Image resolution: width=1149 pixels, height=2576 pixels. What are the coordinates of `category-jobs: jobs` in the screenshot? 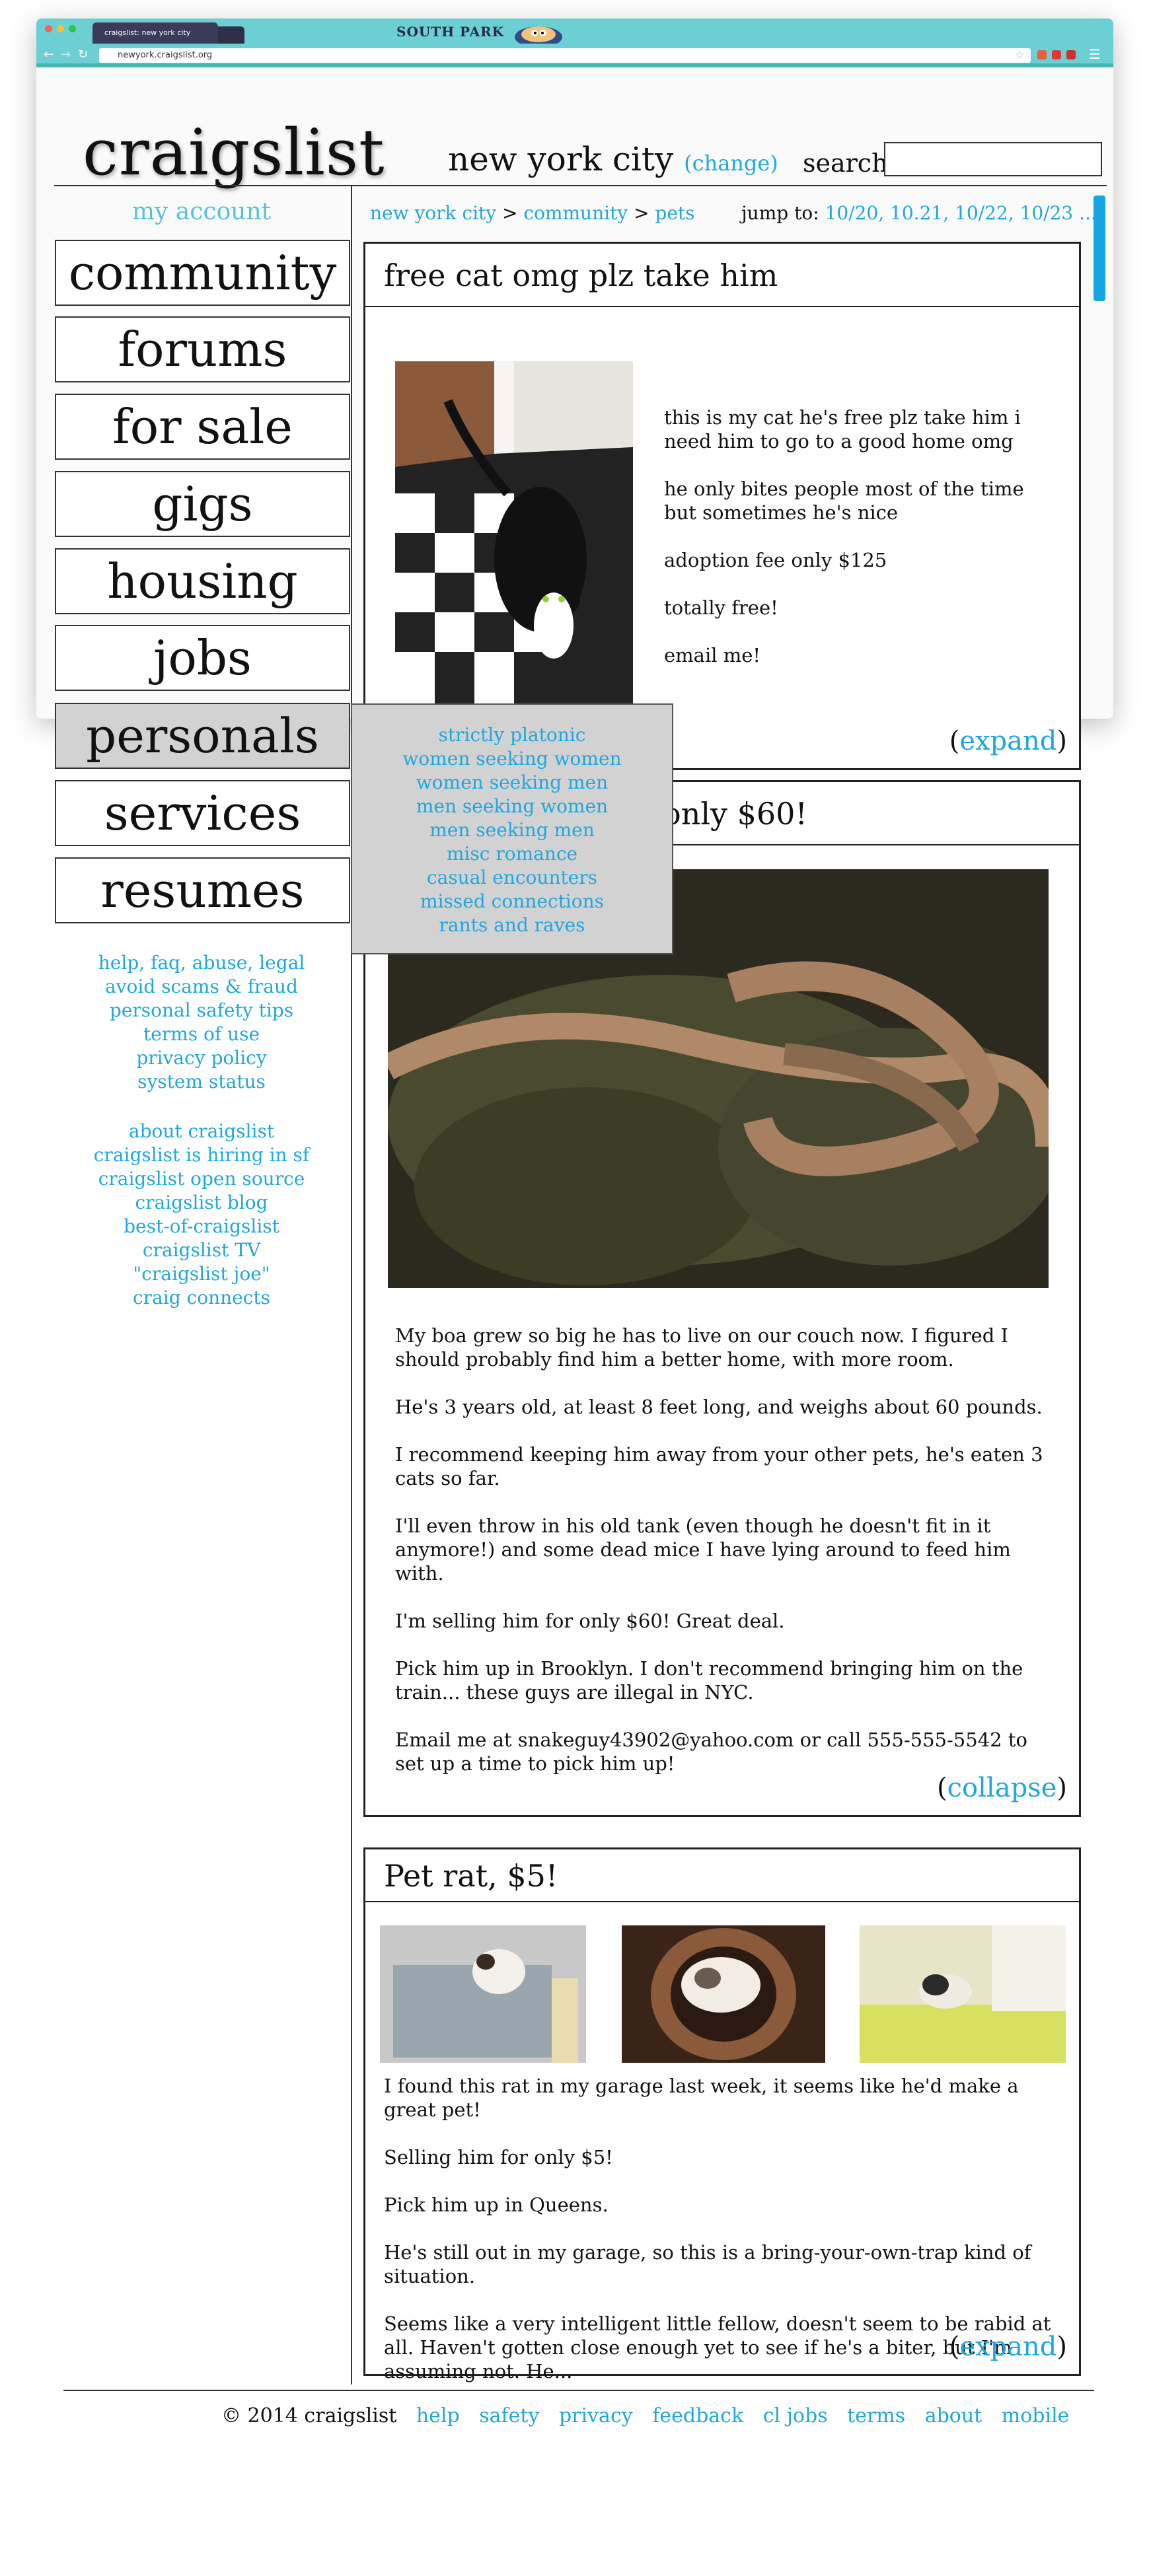 It's located at (202, 658).